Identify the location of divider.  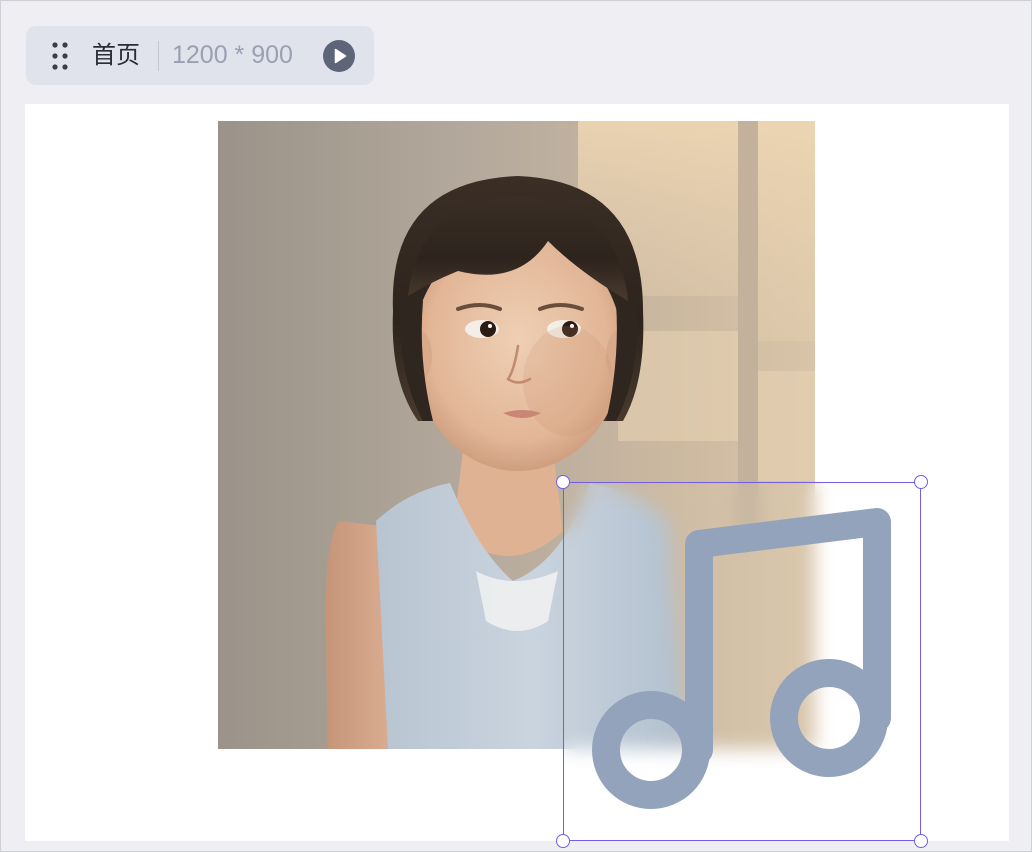
(158, 56).